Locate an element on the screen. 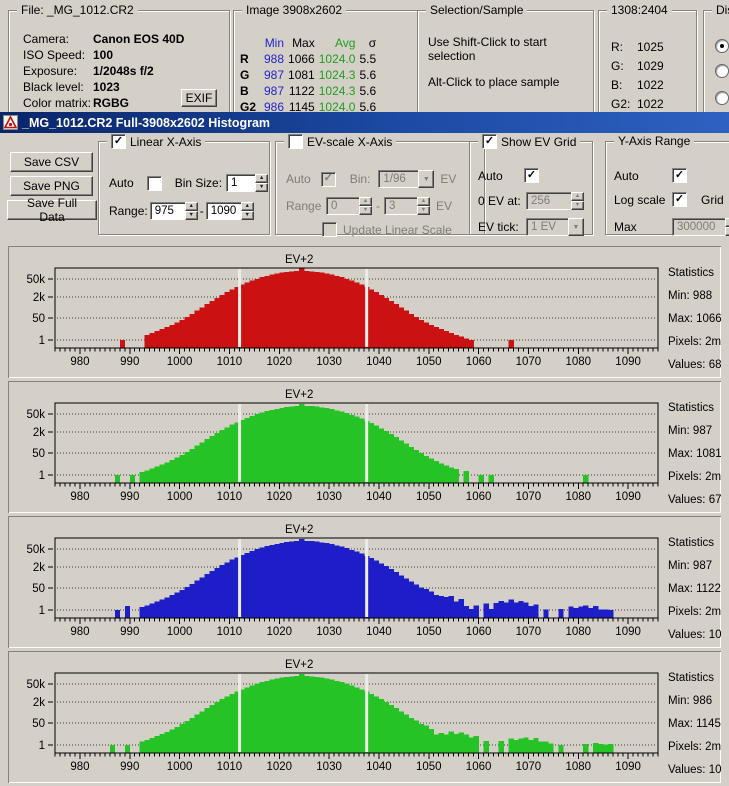 Image resolution: width=729 pixels, height=786 pixels. sigma-header: σ is located at coordinates (372, 43).